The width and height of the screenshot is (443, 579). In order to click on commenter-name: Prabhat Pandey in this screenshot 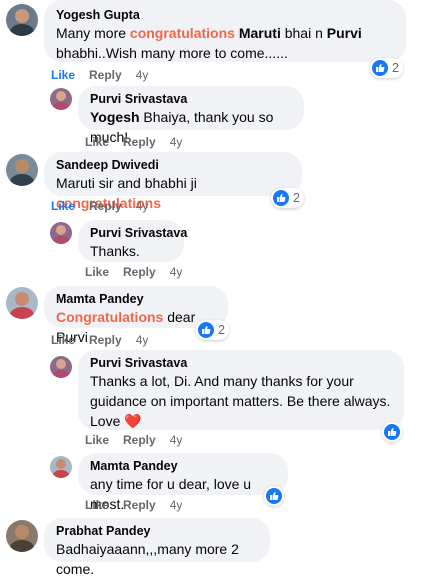, I will do `click(157, 531)`.